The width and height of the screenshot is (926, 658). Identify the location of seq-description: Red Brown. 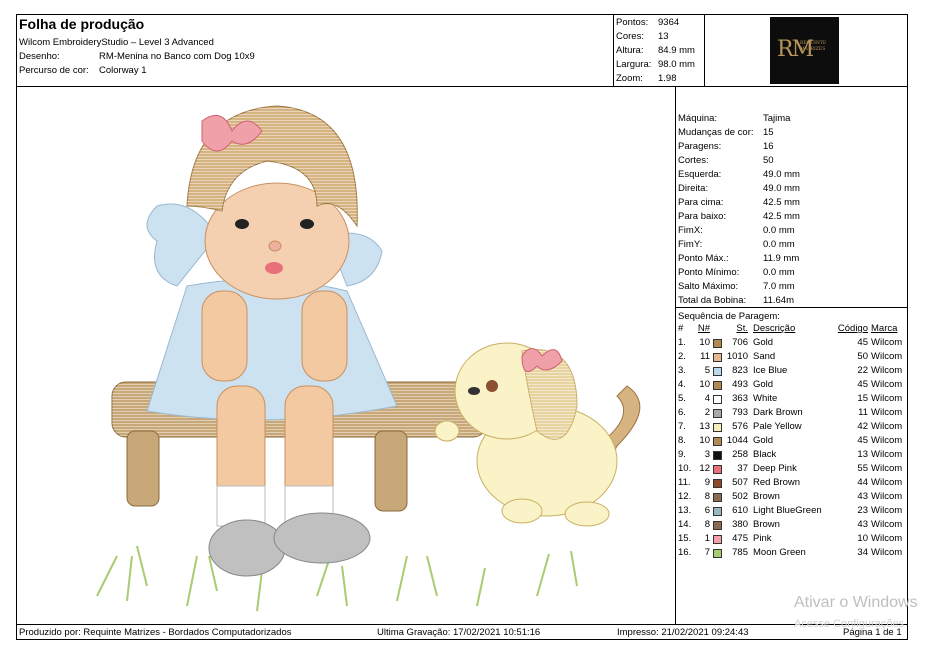
(776, 482).